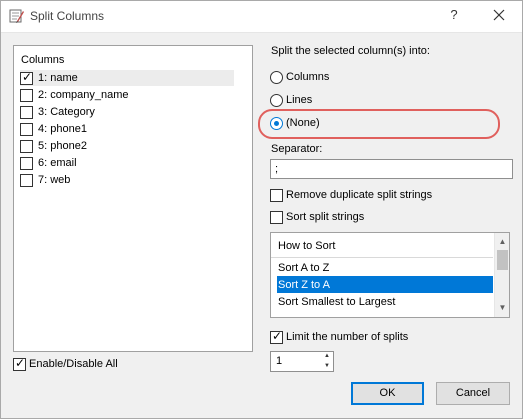 The width and height of the screenshot is (523, 419). What do you see at coordinates (327, 356) in the screenshot?
I see `spin-up-icon: ▲` at bounding box center [327, 356].